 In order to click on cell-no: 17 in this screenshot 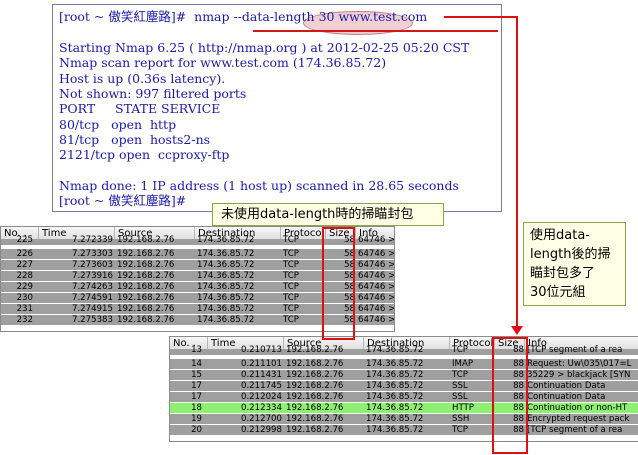, I will do `click(196, 386)`.